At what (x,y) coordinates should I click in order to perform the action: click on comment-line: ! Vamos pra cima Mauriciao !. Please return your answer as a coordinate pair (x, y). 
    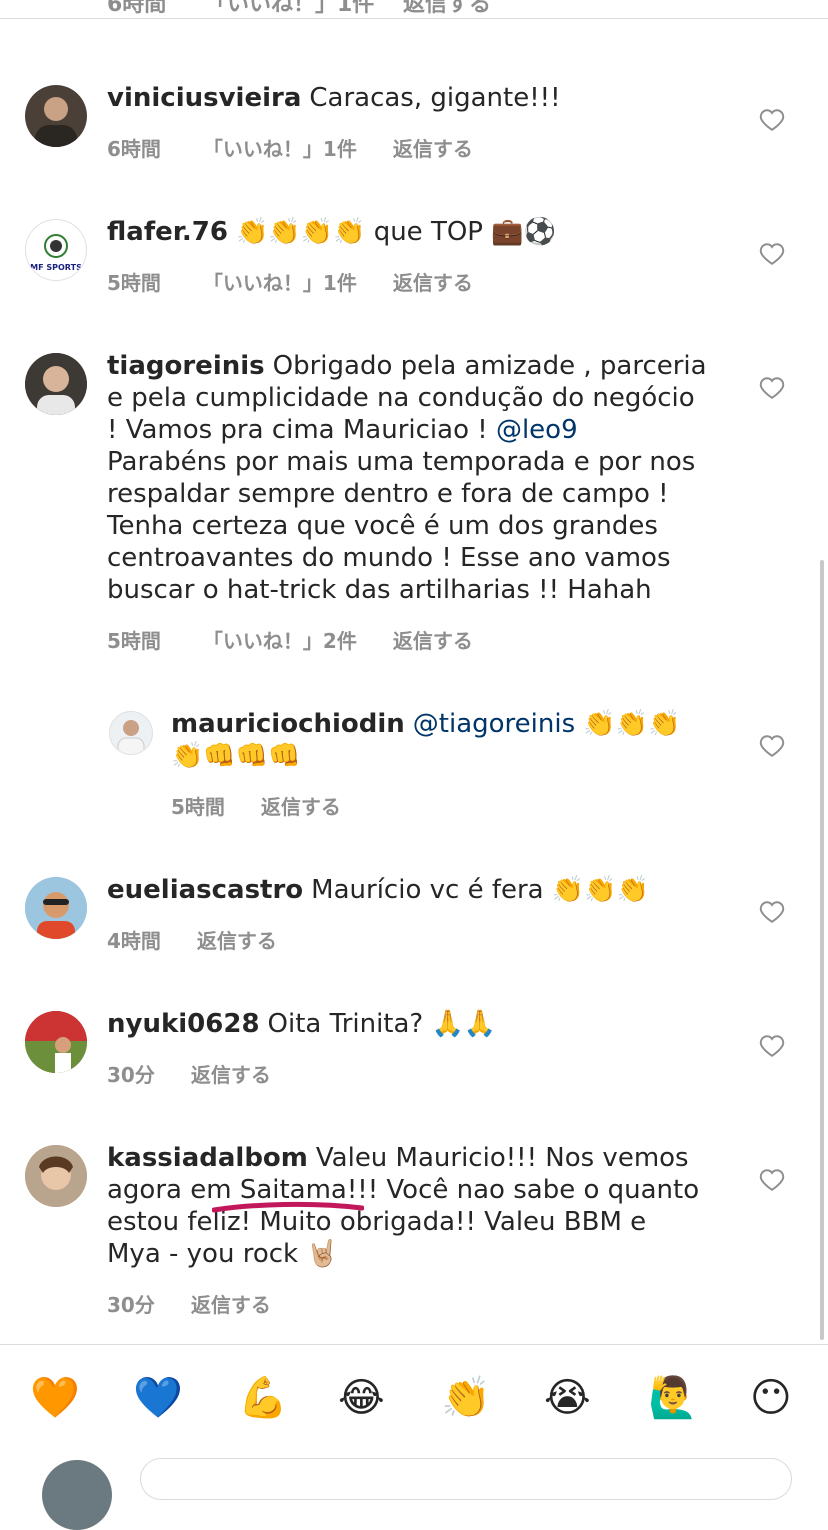
    Looking at the image, I should click on (301, 430).